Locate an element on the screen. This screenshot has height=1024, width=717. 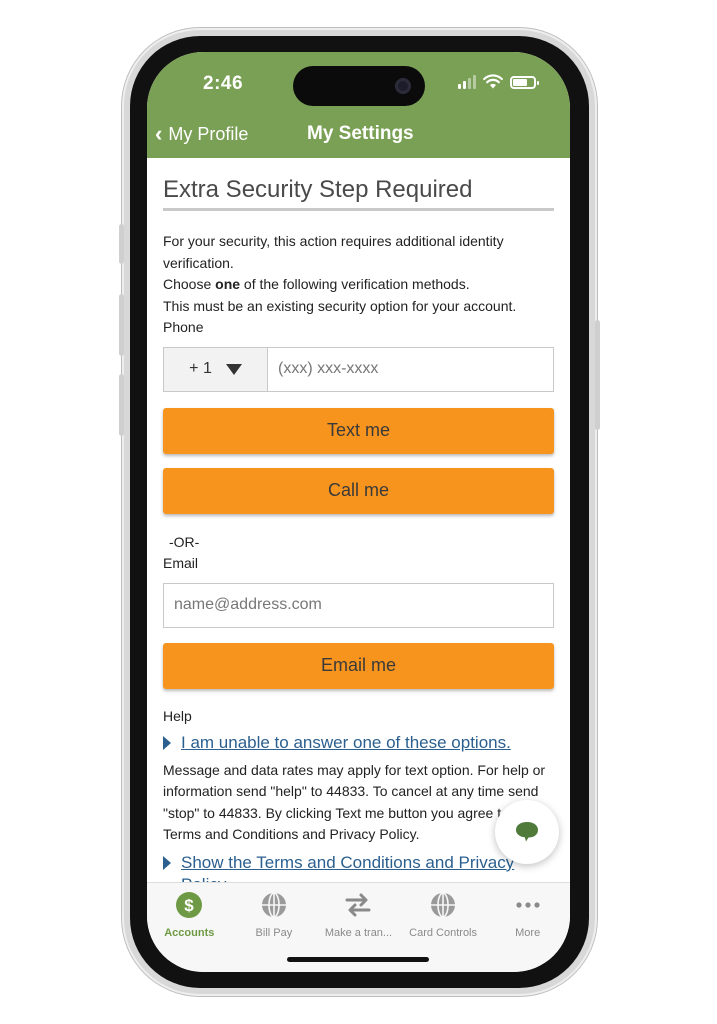
side-button-volume-up is located at coordinates (121, 325).